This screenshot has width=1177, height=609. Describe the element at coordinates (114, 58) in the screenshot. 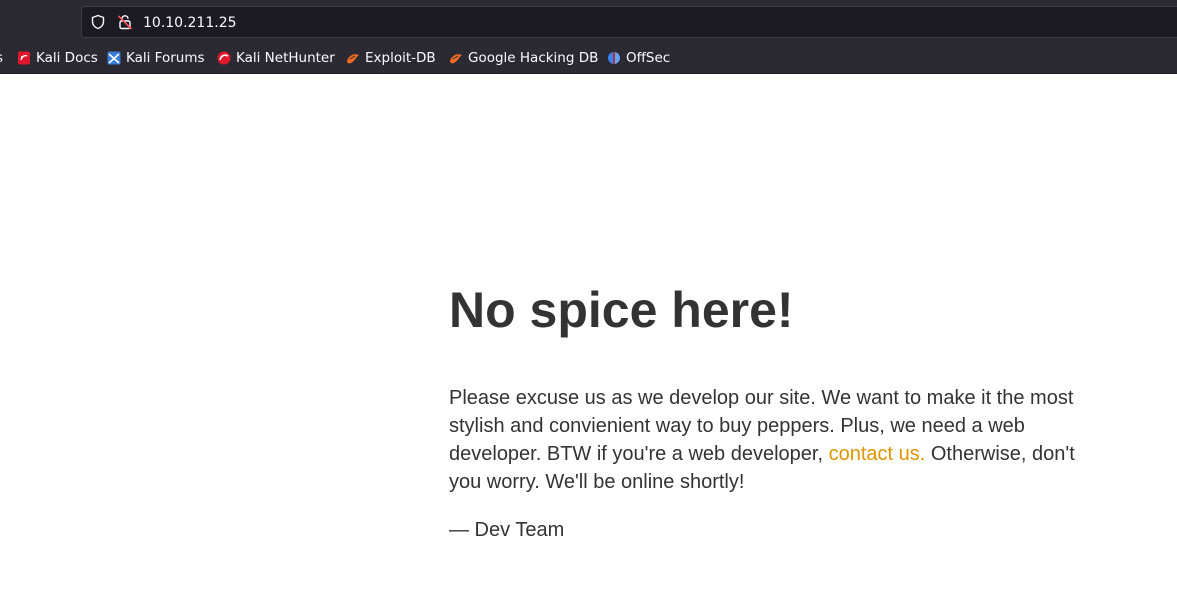

I see `kali-forums-icon` at that location.